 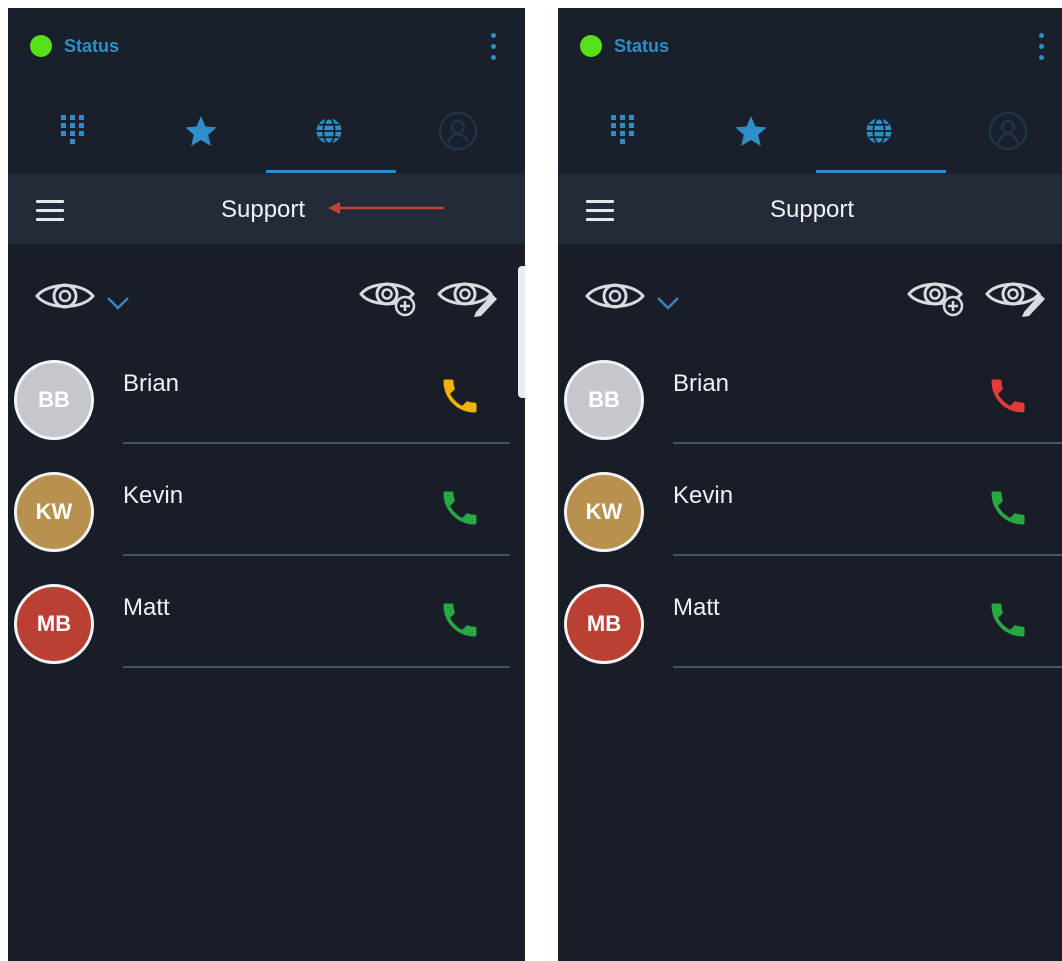 What do you see at coordinates (386, 208) in the screenshot?
I see `annotation-arrow` at bounding box center [386, 208].